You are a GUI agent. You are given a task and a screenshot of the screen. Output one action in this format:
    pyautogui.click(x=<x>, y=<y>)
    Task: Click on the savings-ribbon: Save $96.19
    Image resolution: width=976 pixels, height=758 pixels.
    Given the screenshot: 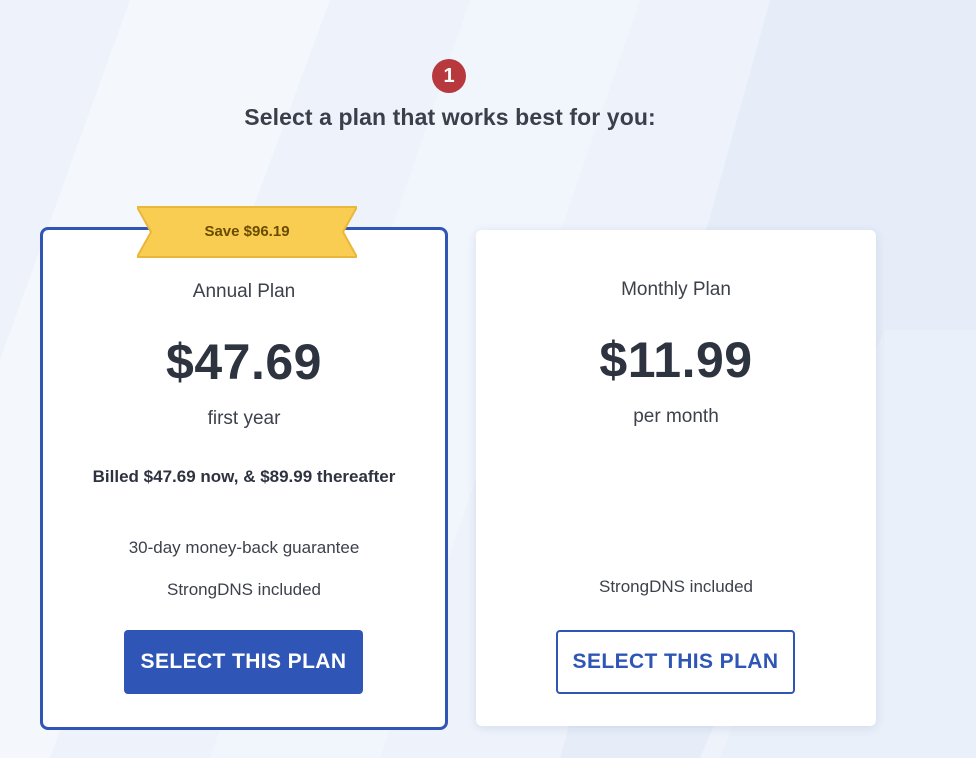 What is the action you would take?
    pyautogui.click(x=247, y=232)
    